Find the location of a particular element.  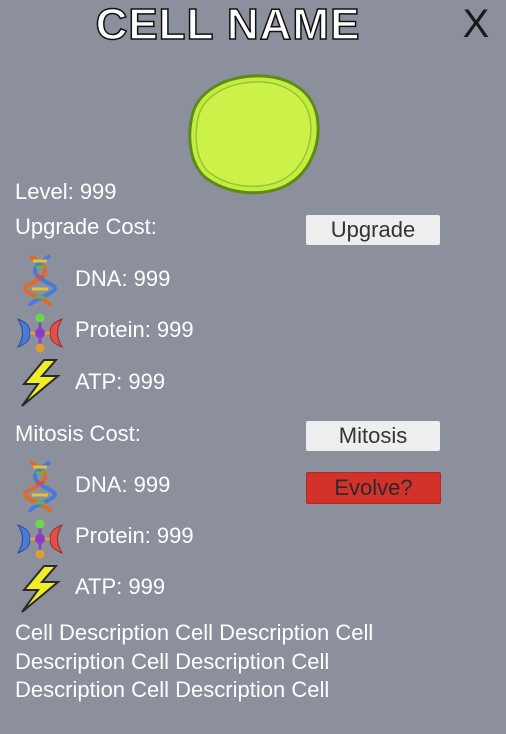

upgrade-button: Upgrade is located at coordinates (373, 230).